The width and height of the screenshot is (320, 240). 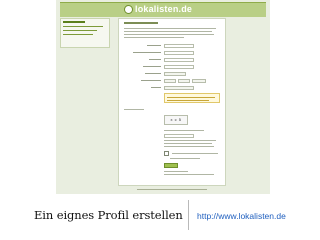 I want to click on email-field, so click(x=179, y=52).